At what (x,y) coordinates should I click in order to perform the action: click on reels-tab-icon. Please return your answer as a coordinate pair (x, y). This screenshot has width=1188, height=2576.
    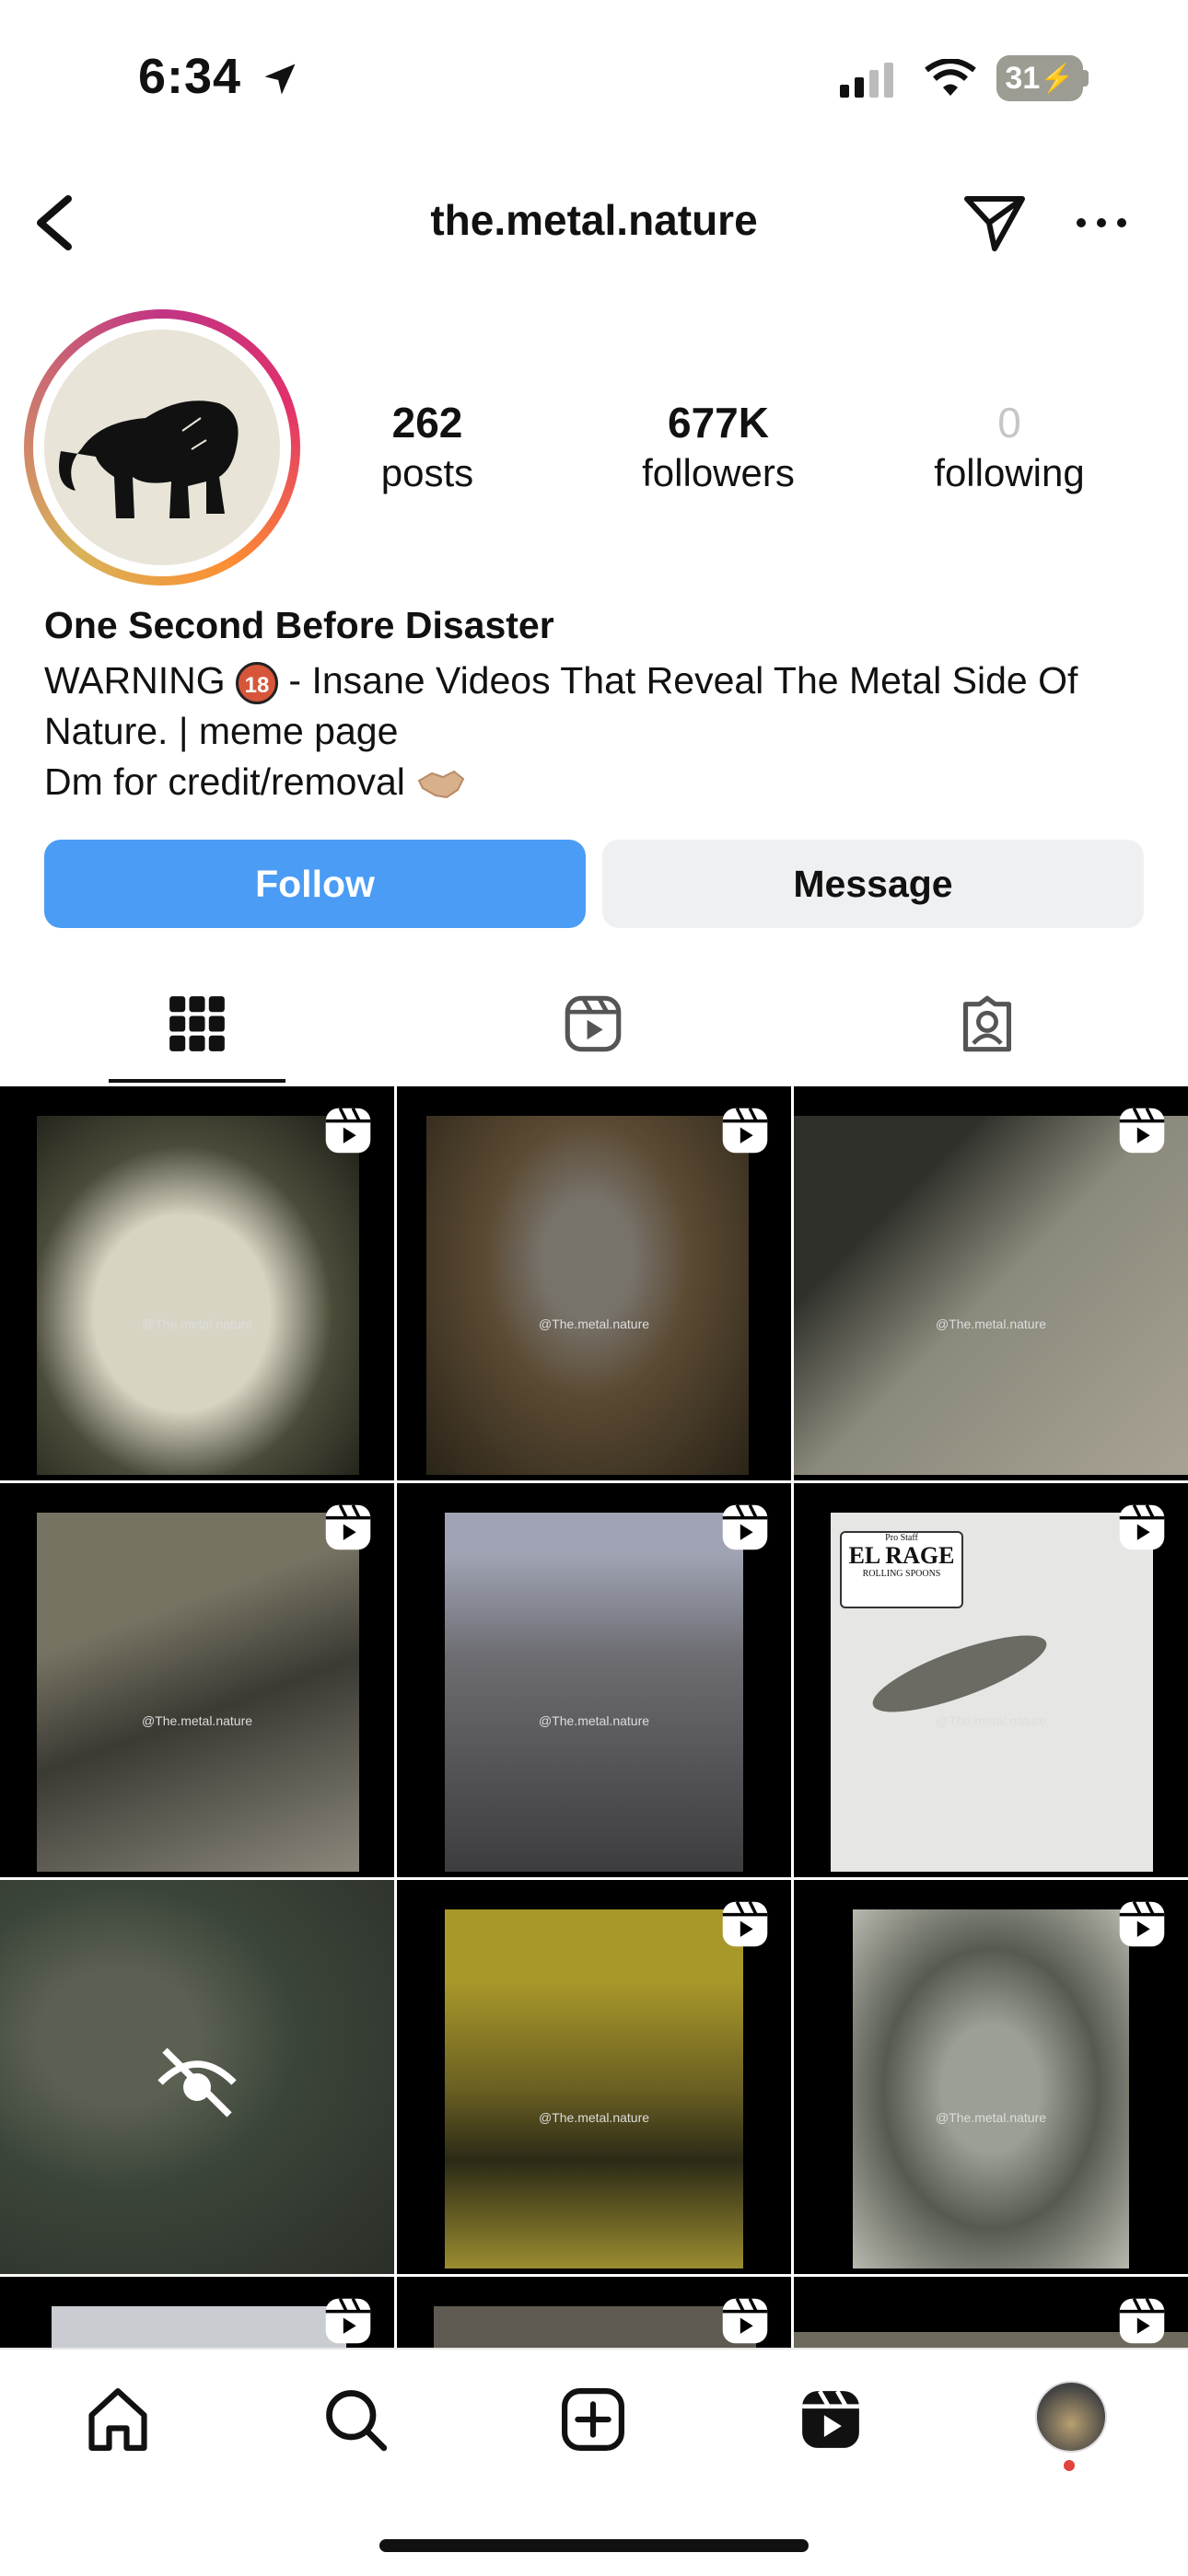
    Looking at the image, I should click on (593, 1023).